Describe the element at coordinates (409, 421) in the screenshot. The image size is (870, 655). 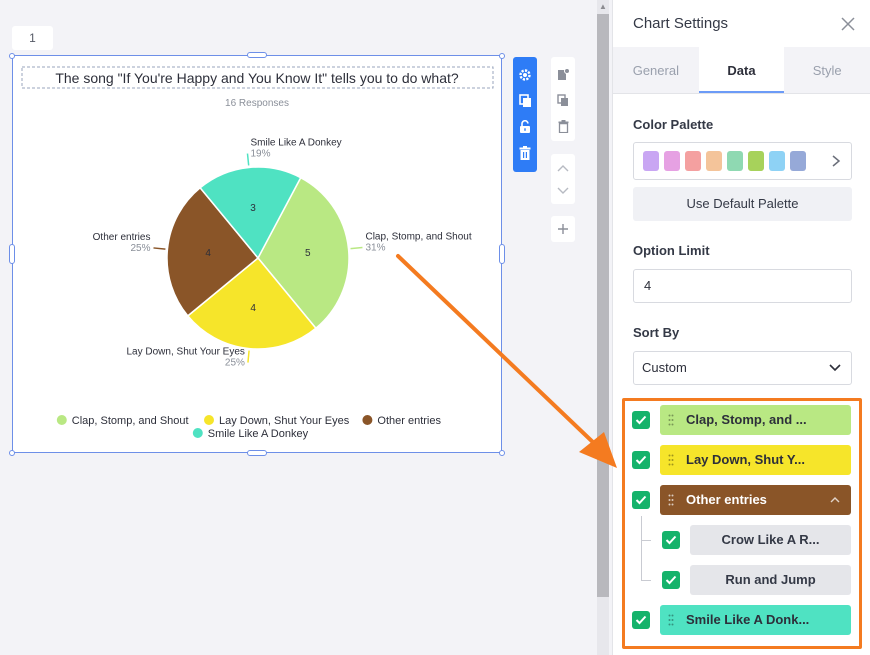
I see `legend-label: Other entries` at that location.